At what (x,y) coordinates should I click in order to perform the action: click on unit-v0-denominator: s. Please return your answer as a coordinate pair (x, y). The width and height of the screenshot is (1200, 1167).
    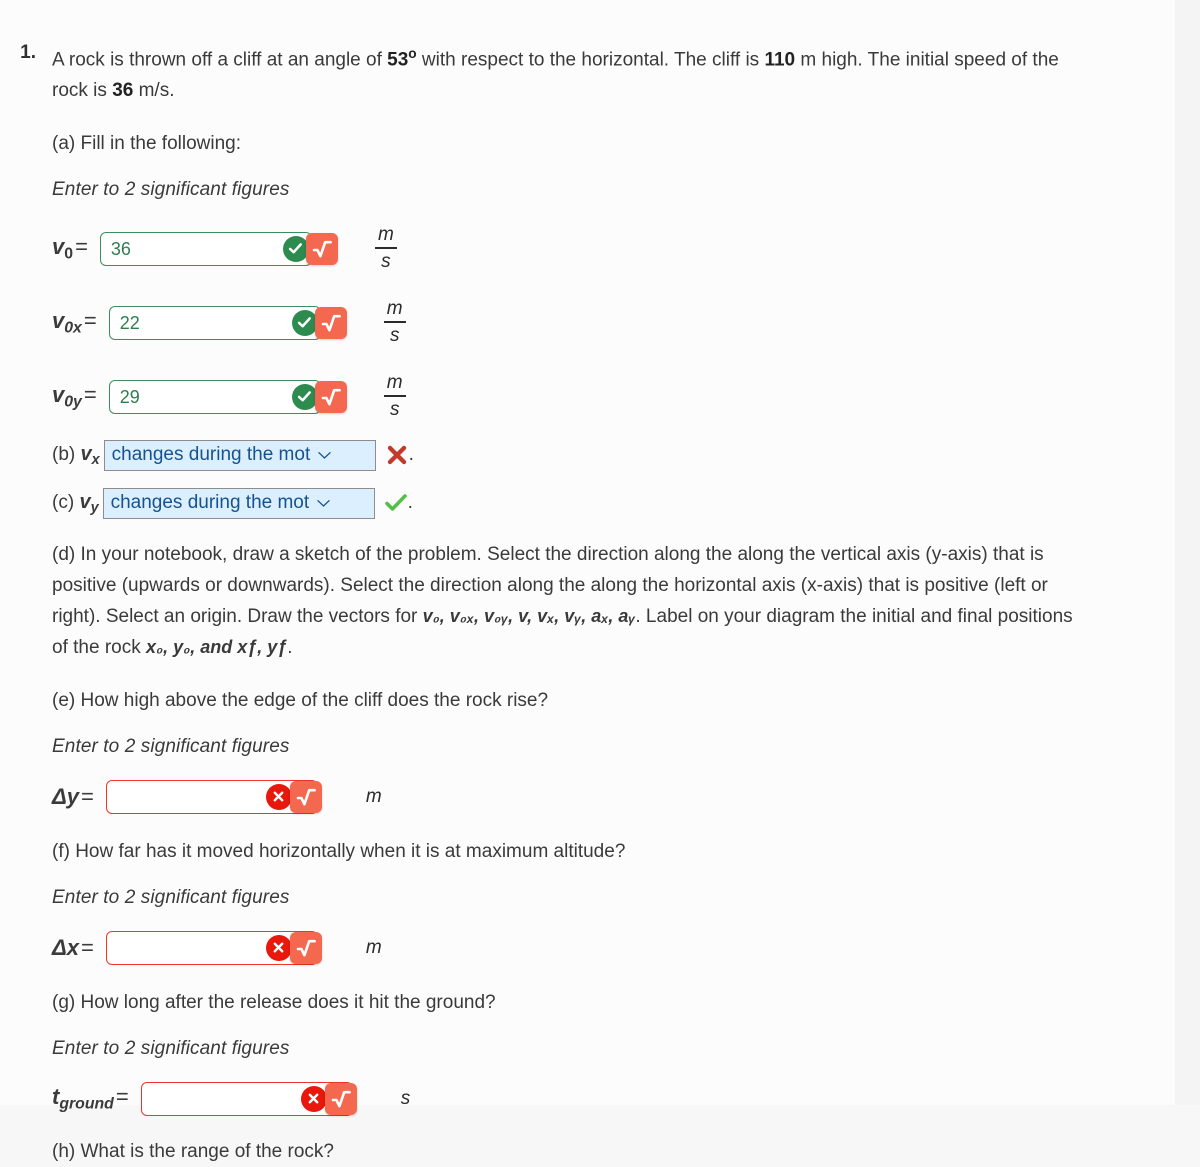
    Looking at the image, I should click on (386, 262).